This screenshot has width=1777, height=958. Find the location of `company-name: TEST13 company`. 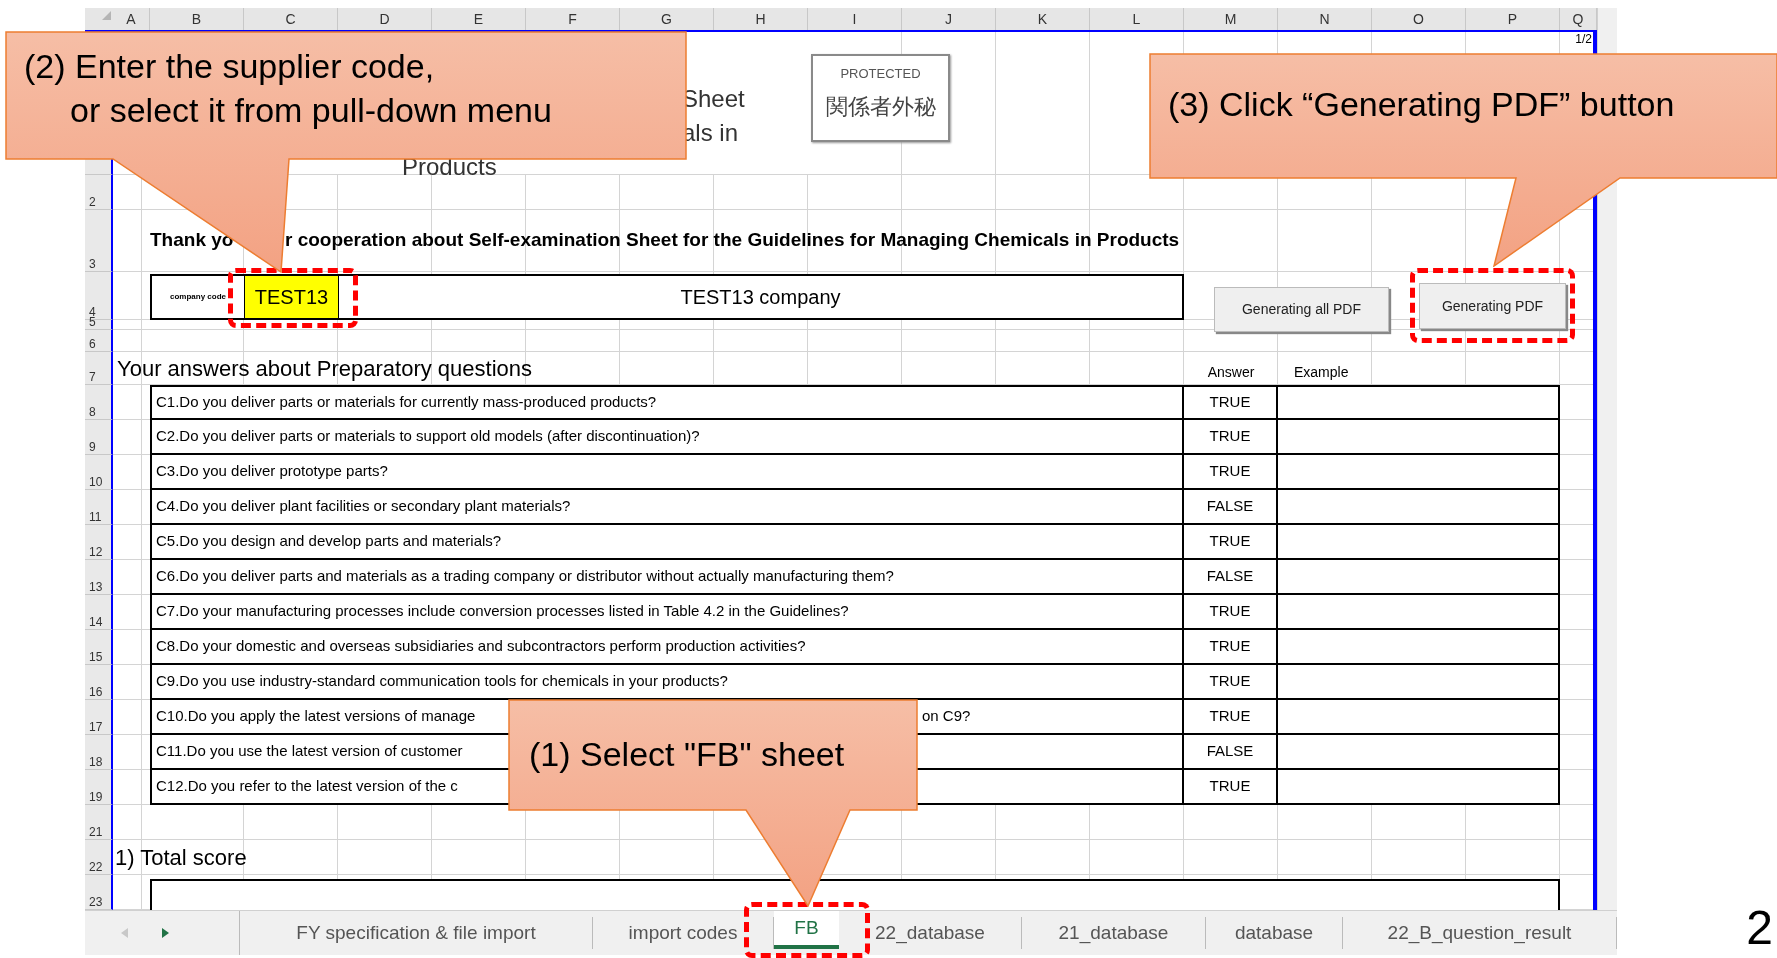

company-name: TEST13 company is located at coordinates (760, 297).